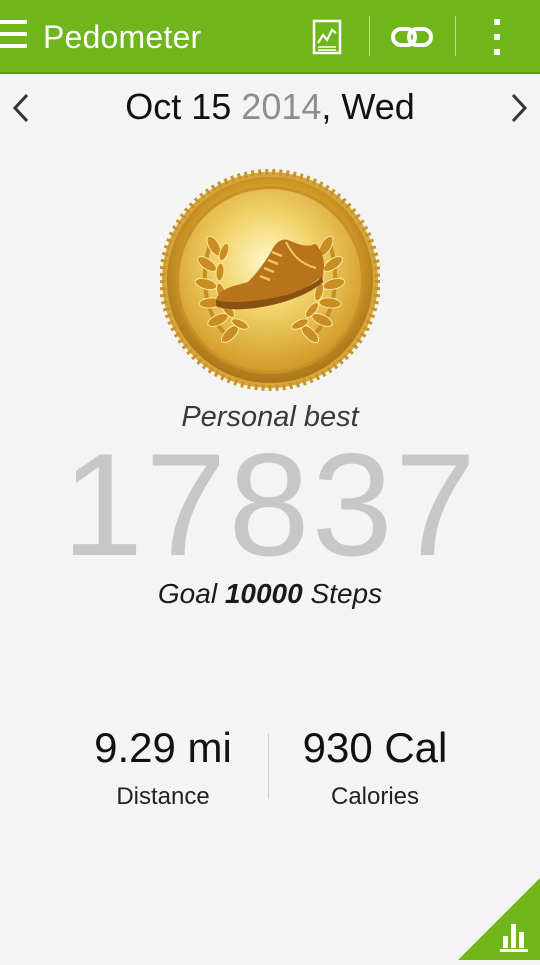 Image resolution: width=540 pixels, height=965 pixels. I want to click on goal-prefix: Goal, so click(191, 593).